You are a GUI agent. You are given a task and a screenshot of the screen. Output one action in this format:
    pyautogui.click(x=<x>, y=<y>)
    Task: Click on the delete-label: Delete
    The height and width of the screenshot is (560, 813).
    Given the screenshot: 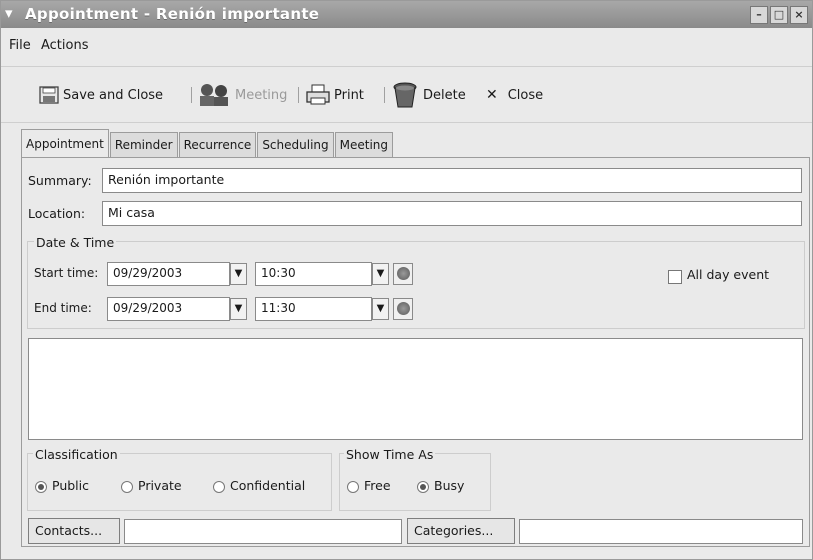 What is the action you would take?
    pyautogui.click(x=444, y=95)
    